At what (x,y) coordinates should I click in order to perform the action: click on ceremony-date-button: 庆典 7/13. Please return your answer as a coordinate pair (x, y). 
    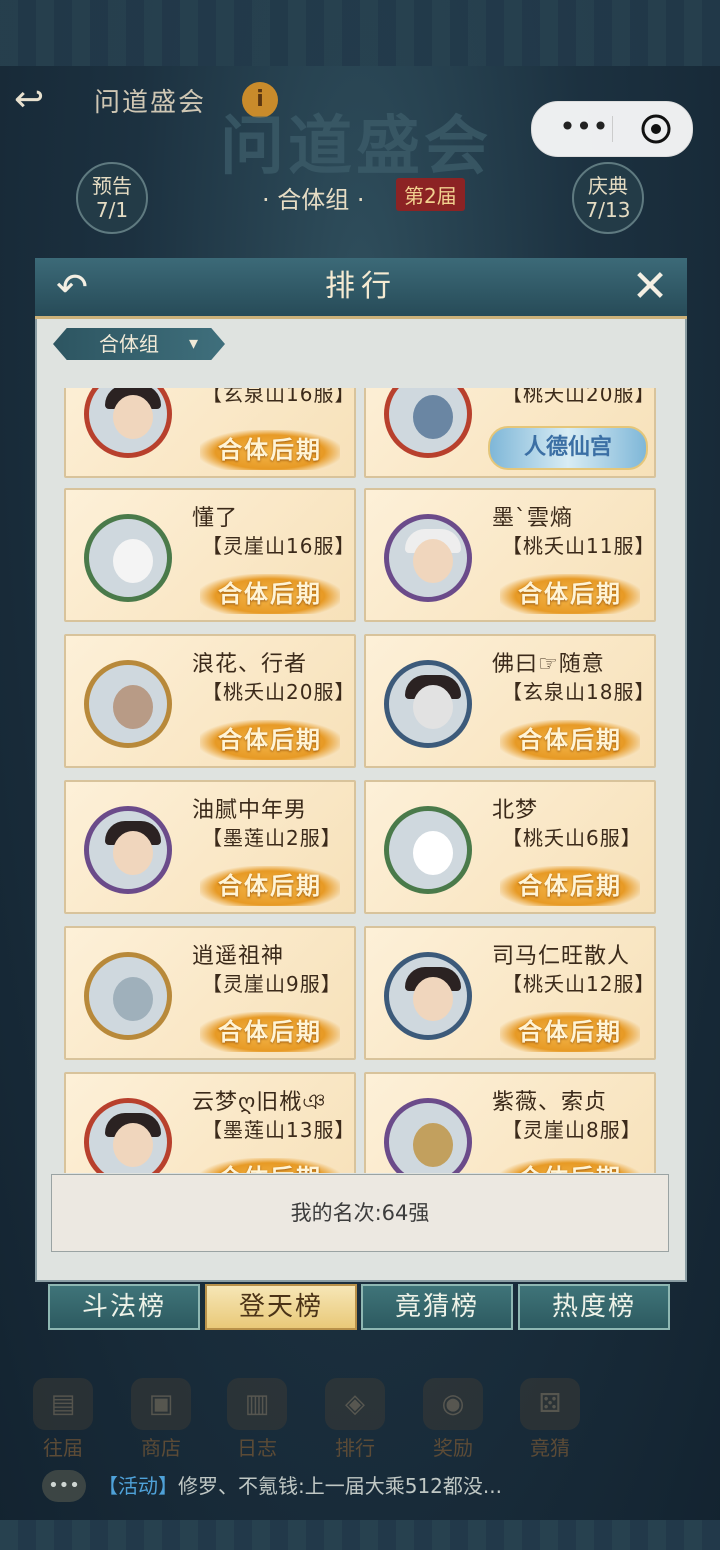
    Looking at the image, I should click on (608, 198).